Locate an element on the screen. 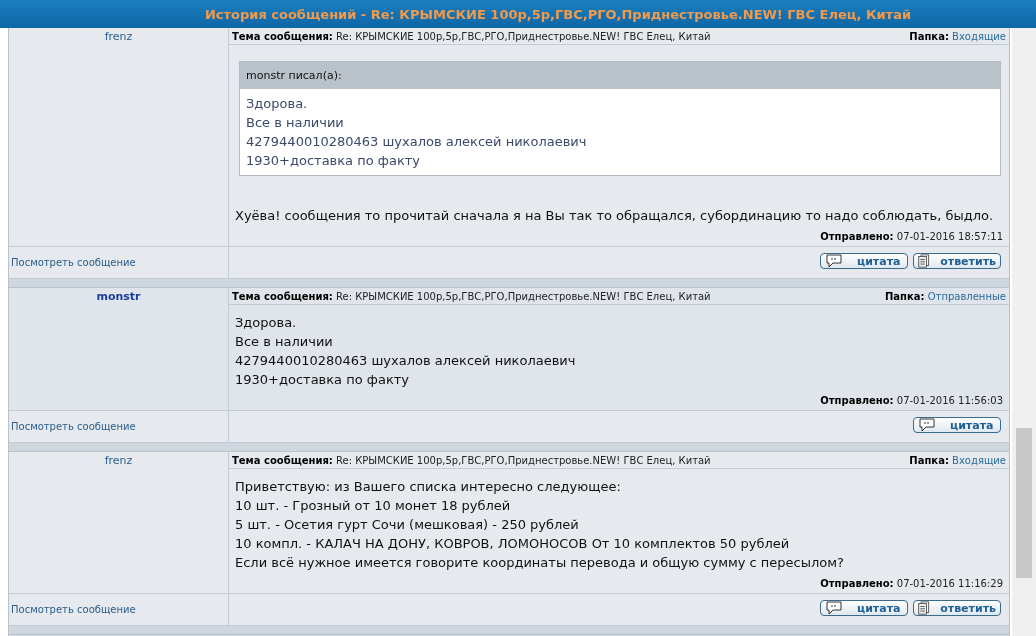  message-text-line: 10 шт. - Грозный от 10 монет 18 рублей is located at coordinates (373, 506).